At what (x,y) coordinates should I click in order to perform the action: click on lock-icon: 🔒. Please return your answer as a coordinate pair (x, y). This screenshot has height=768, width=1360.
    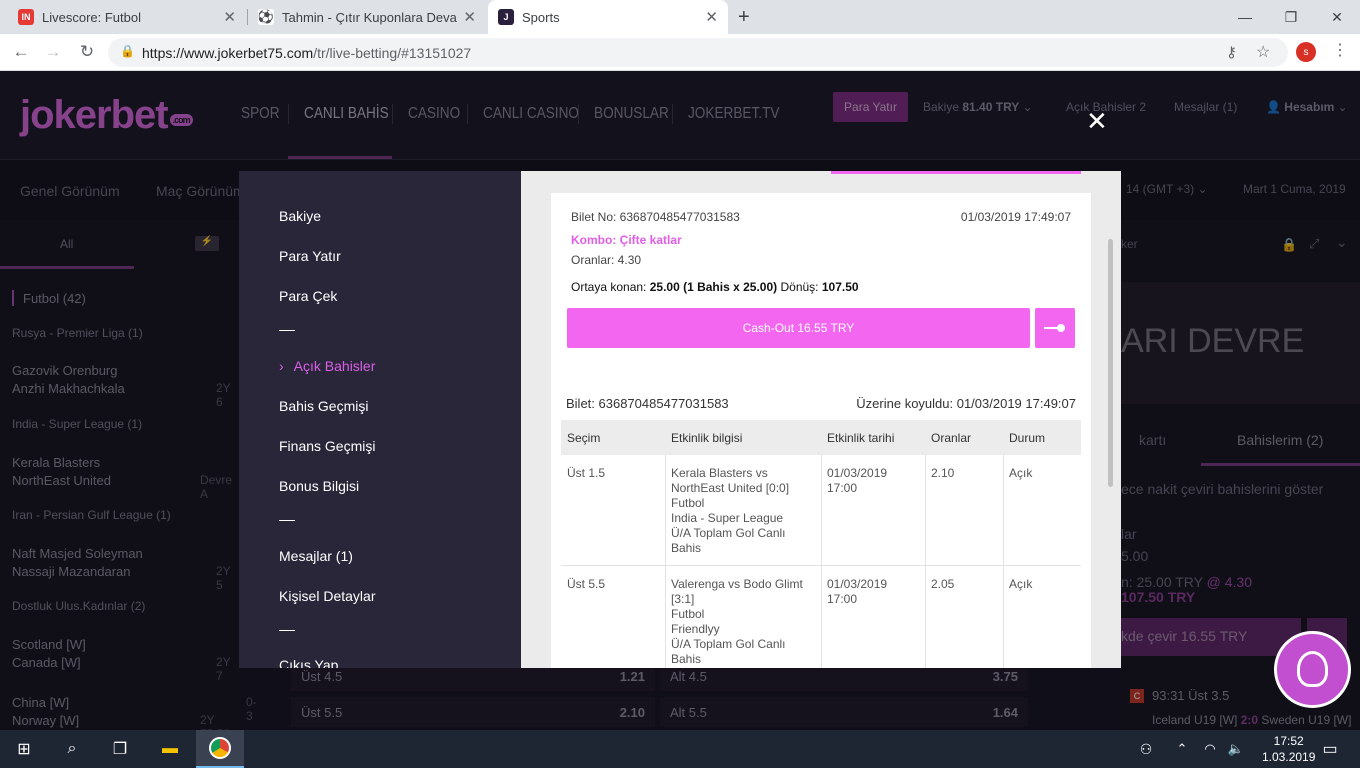
    Looking at the image, I should click on (127, 51).